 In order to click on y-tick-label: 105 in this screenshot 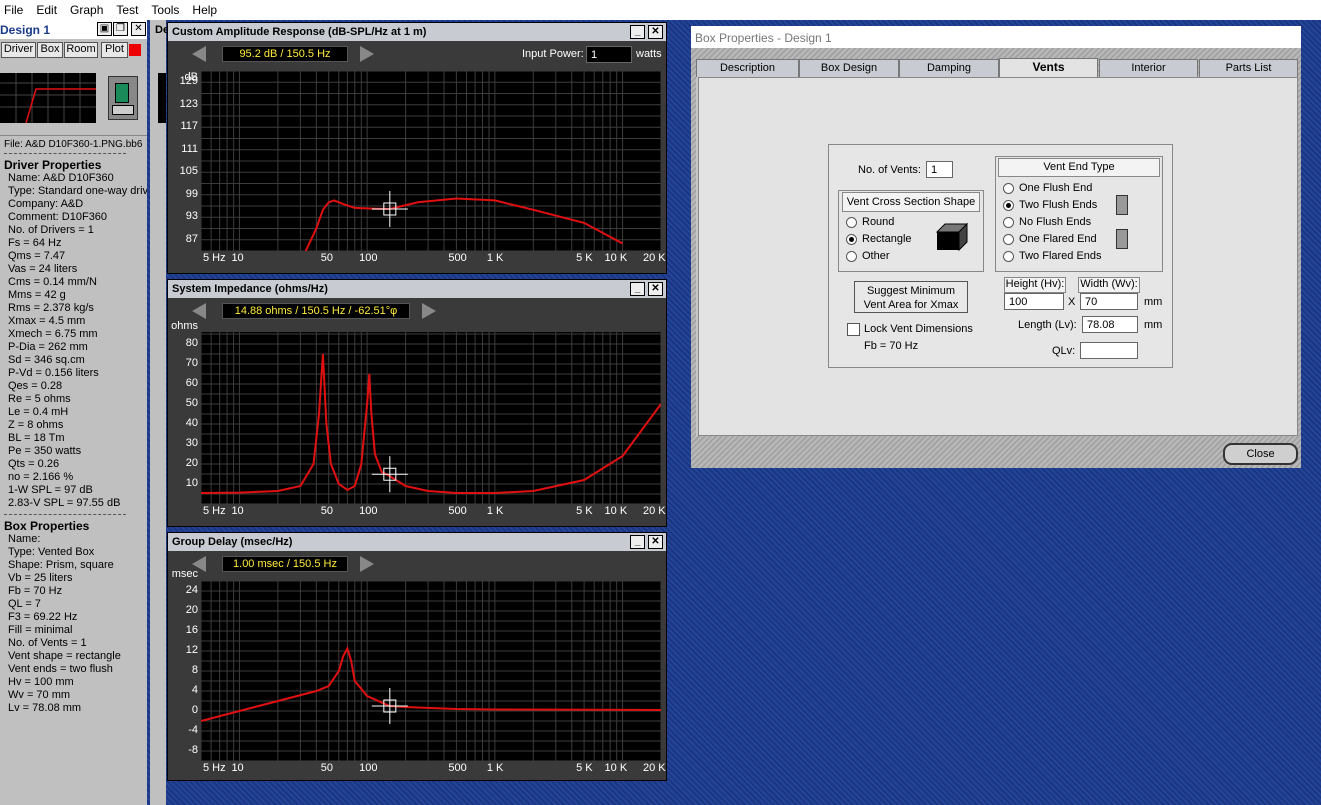, I will do `click(188, 171)`.